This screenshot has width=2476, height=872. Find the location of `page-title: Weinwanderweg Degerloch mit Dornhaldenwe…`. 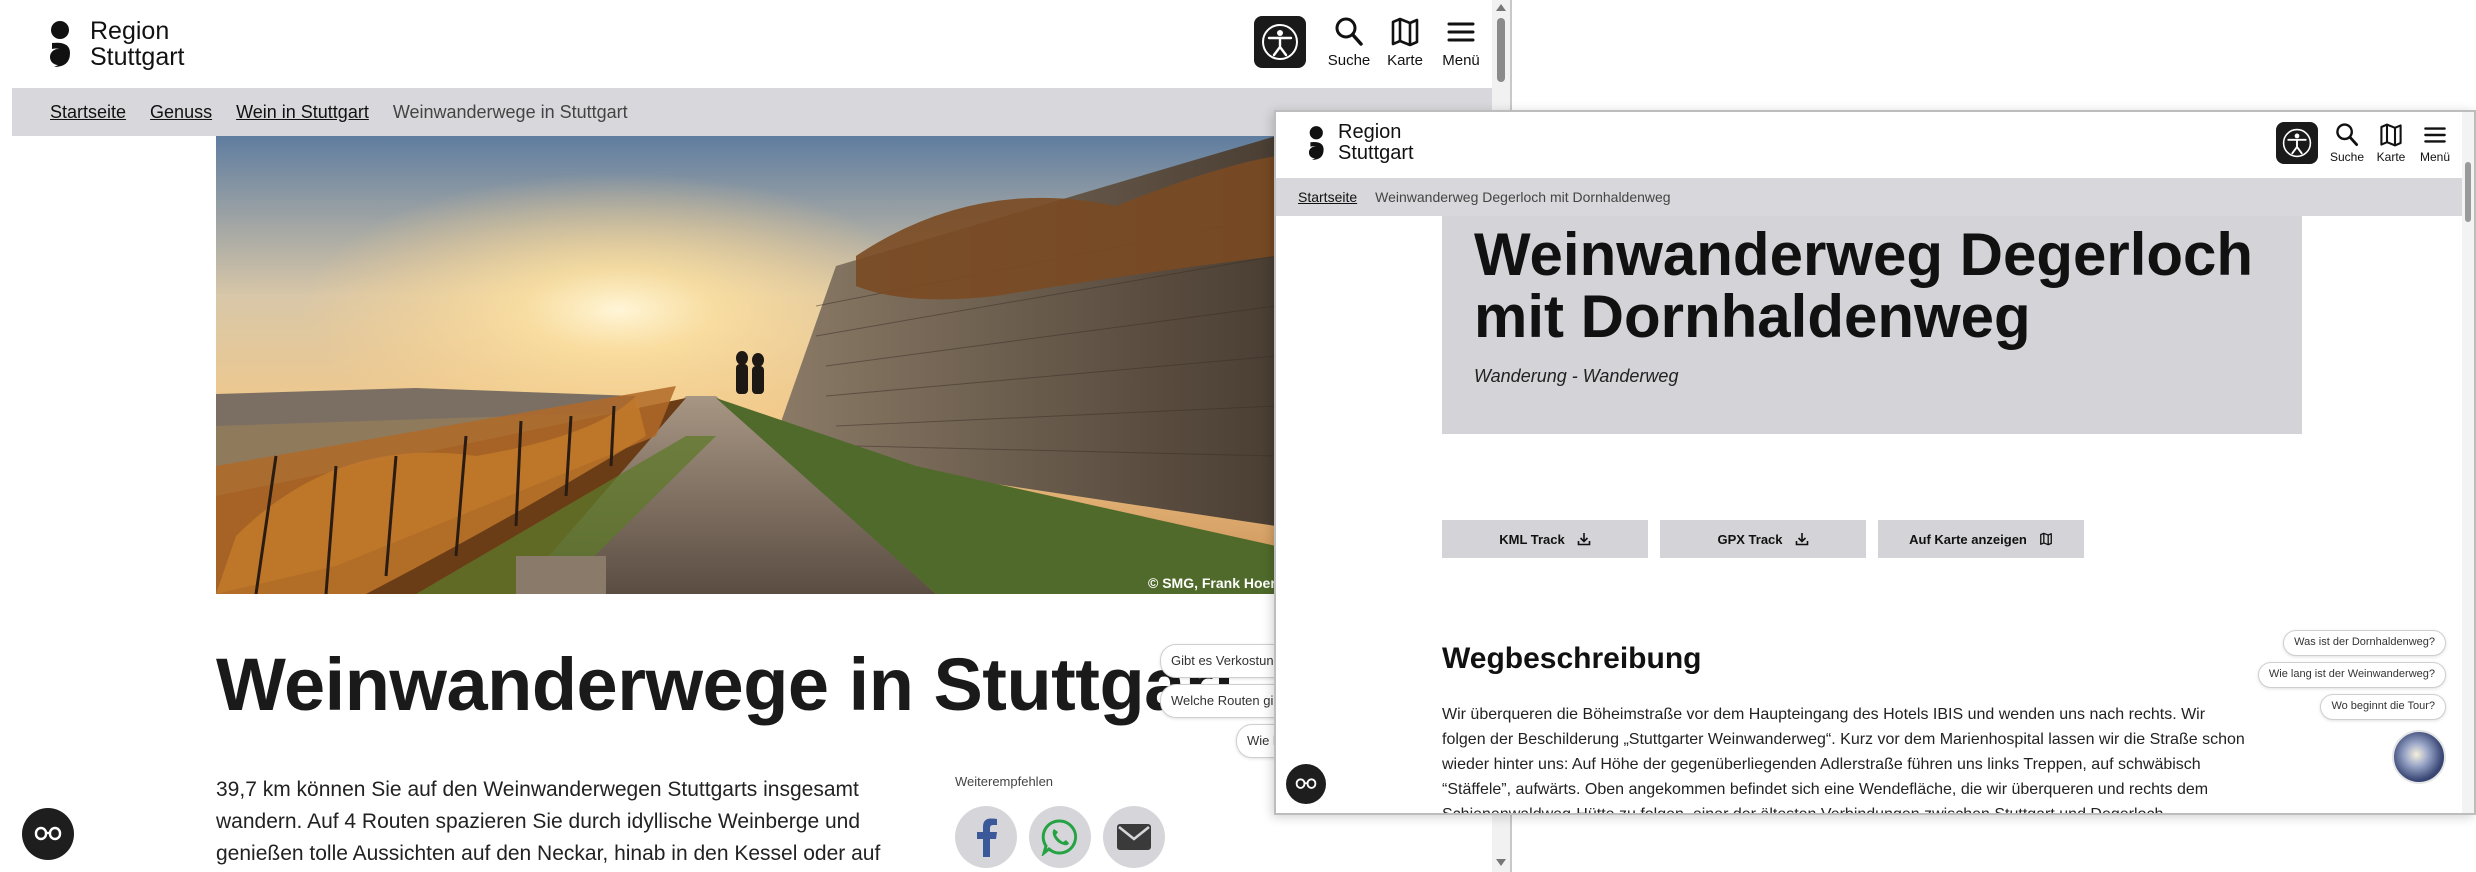

page-title: Weinwanderweg Degerloch mit Dornhaldenwe… is located at coordinates (1863, 286).